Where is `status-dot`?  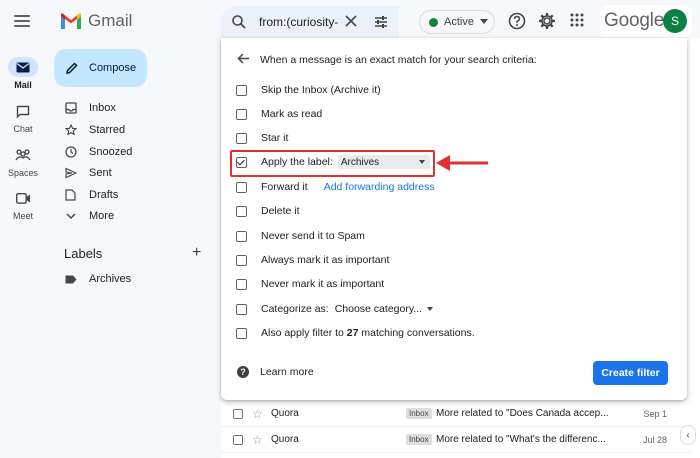
status-dot is located at coordinates (433, 22).